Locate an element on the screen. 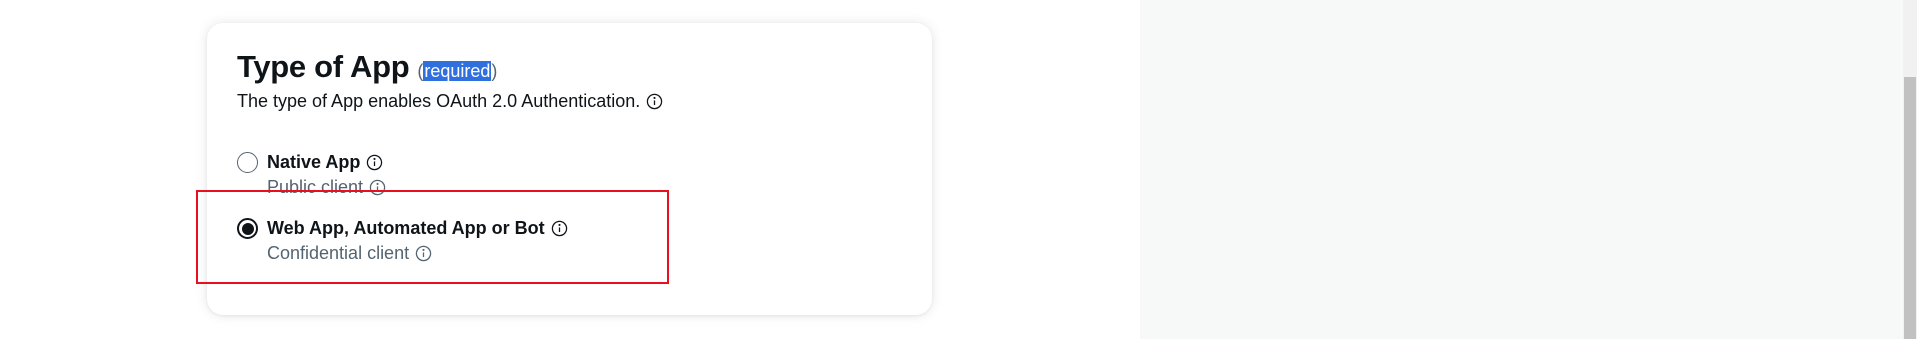  scrollbar-track is located at coordinates (1910, 169).